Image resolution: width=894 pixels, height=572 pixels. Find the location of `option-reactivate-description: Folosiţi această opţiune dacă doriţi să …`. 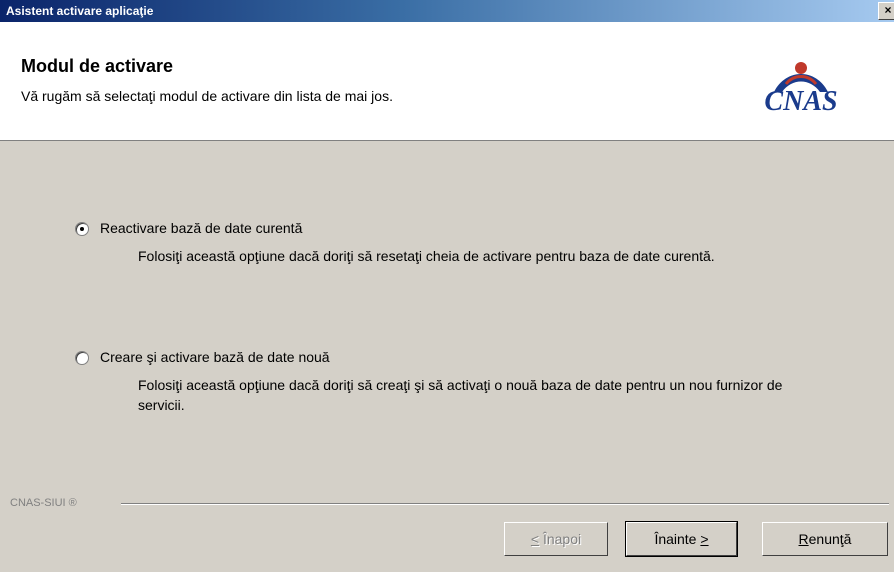

option-reactivate-description: Folosiţi această opţiune dacă doriţi să … is located at coordinates (426, 256).